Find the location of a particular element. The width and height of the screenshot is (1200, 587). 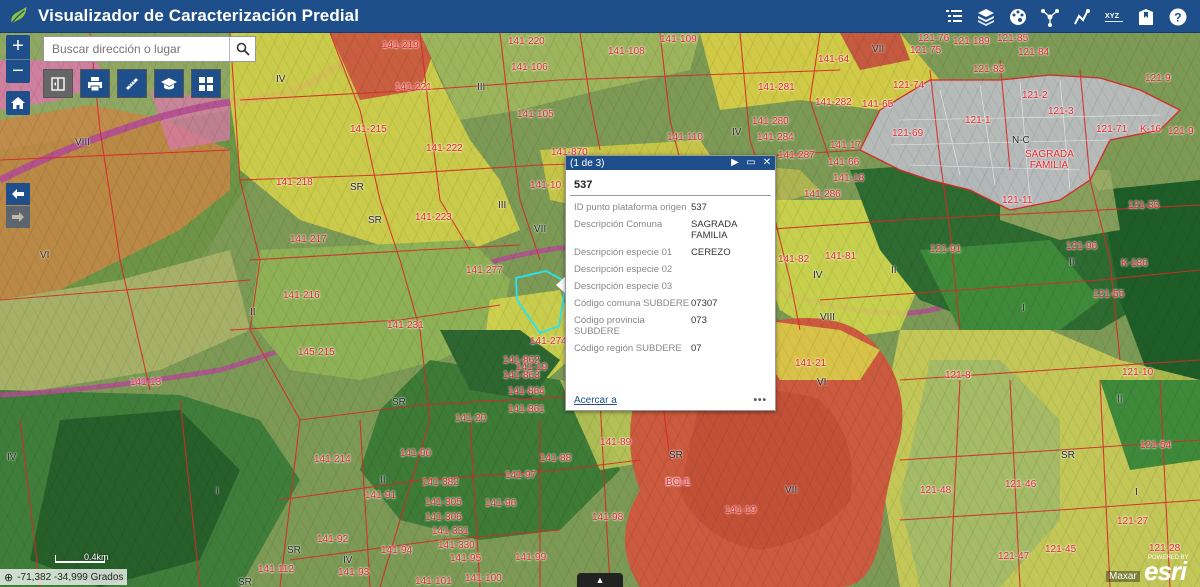

popup-field-value: 07 is located at coordinates (696, 348).